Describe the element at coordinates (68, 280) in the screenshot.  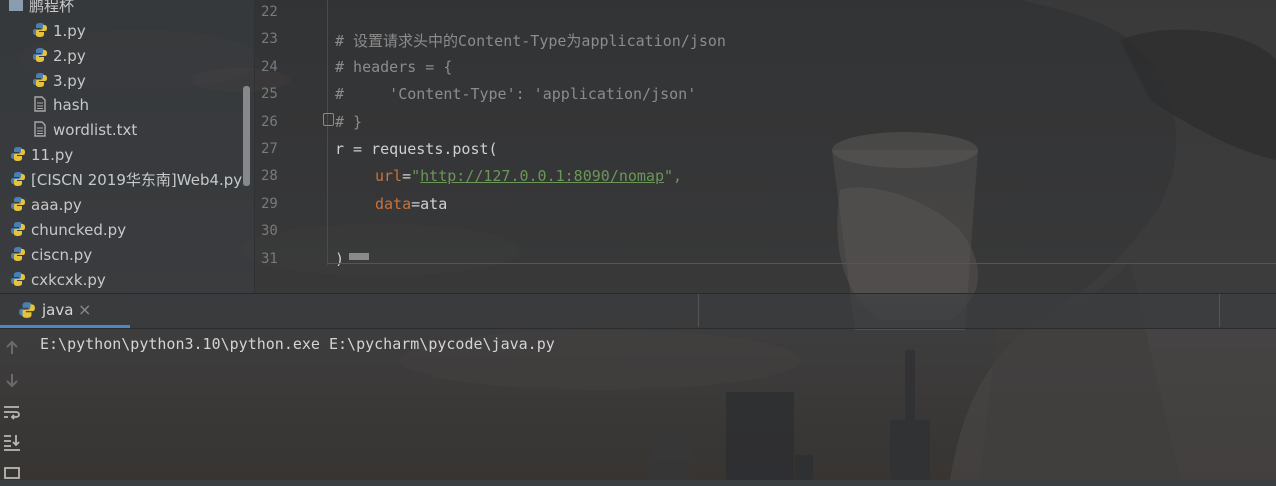
I see `tree-file-label: cxkcxk.py` at that location.